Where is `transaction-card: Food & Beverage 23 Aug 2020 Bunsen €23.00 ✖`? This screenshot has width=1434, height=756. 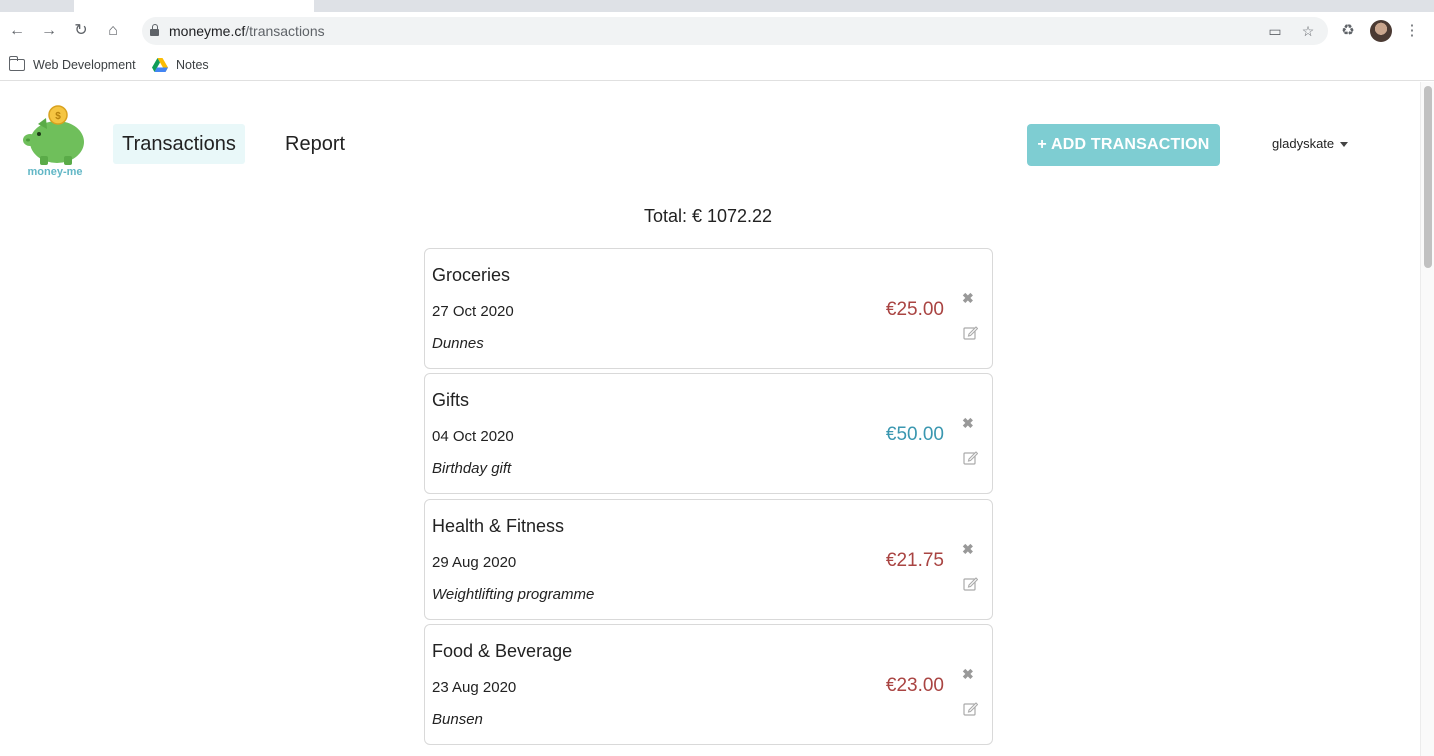 transaction-card: Food & Beverage 23 Aug 2020 Bunsen €23.00 ✖ is located at coordinates (708, 684).